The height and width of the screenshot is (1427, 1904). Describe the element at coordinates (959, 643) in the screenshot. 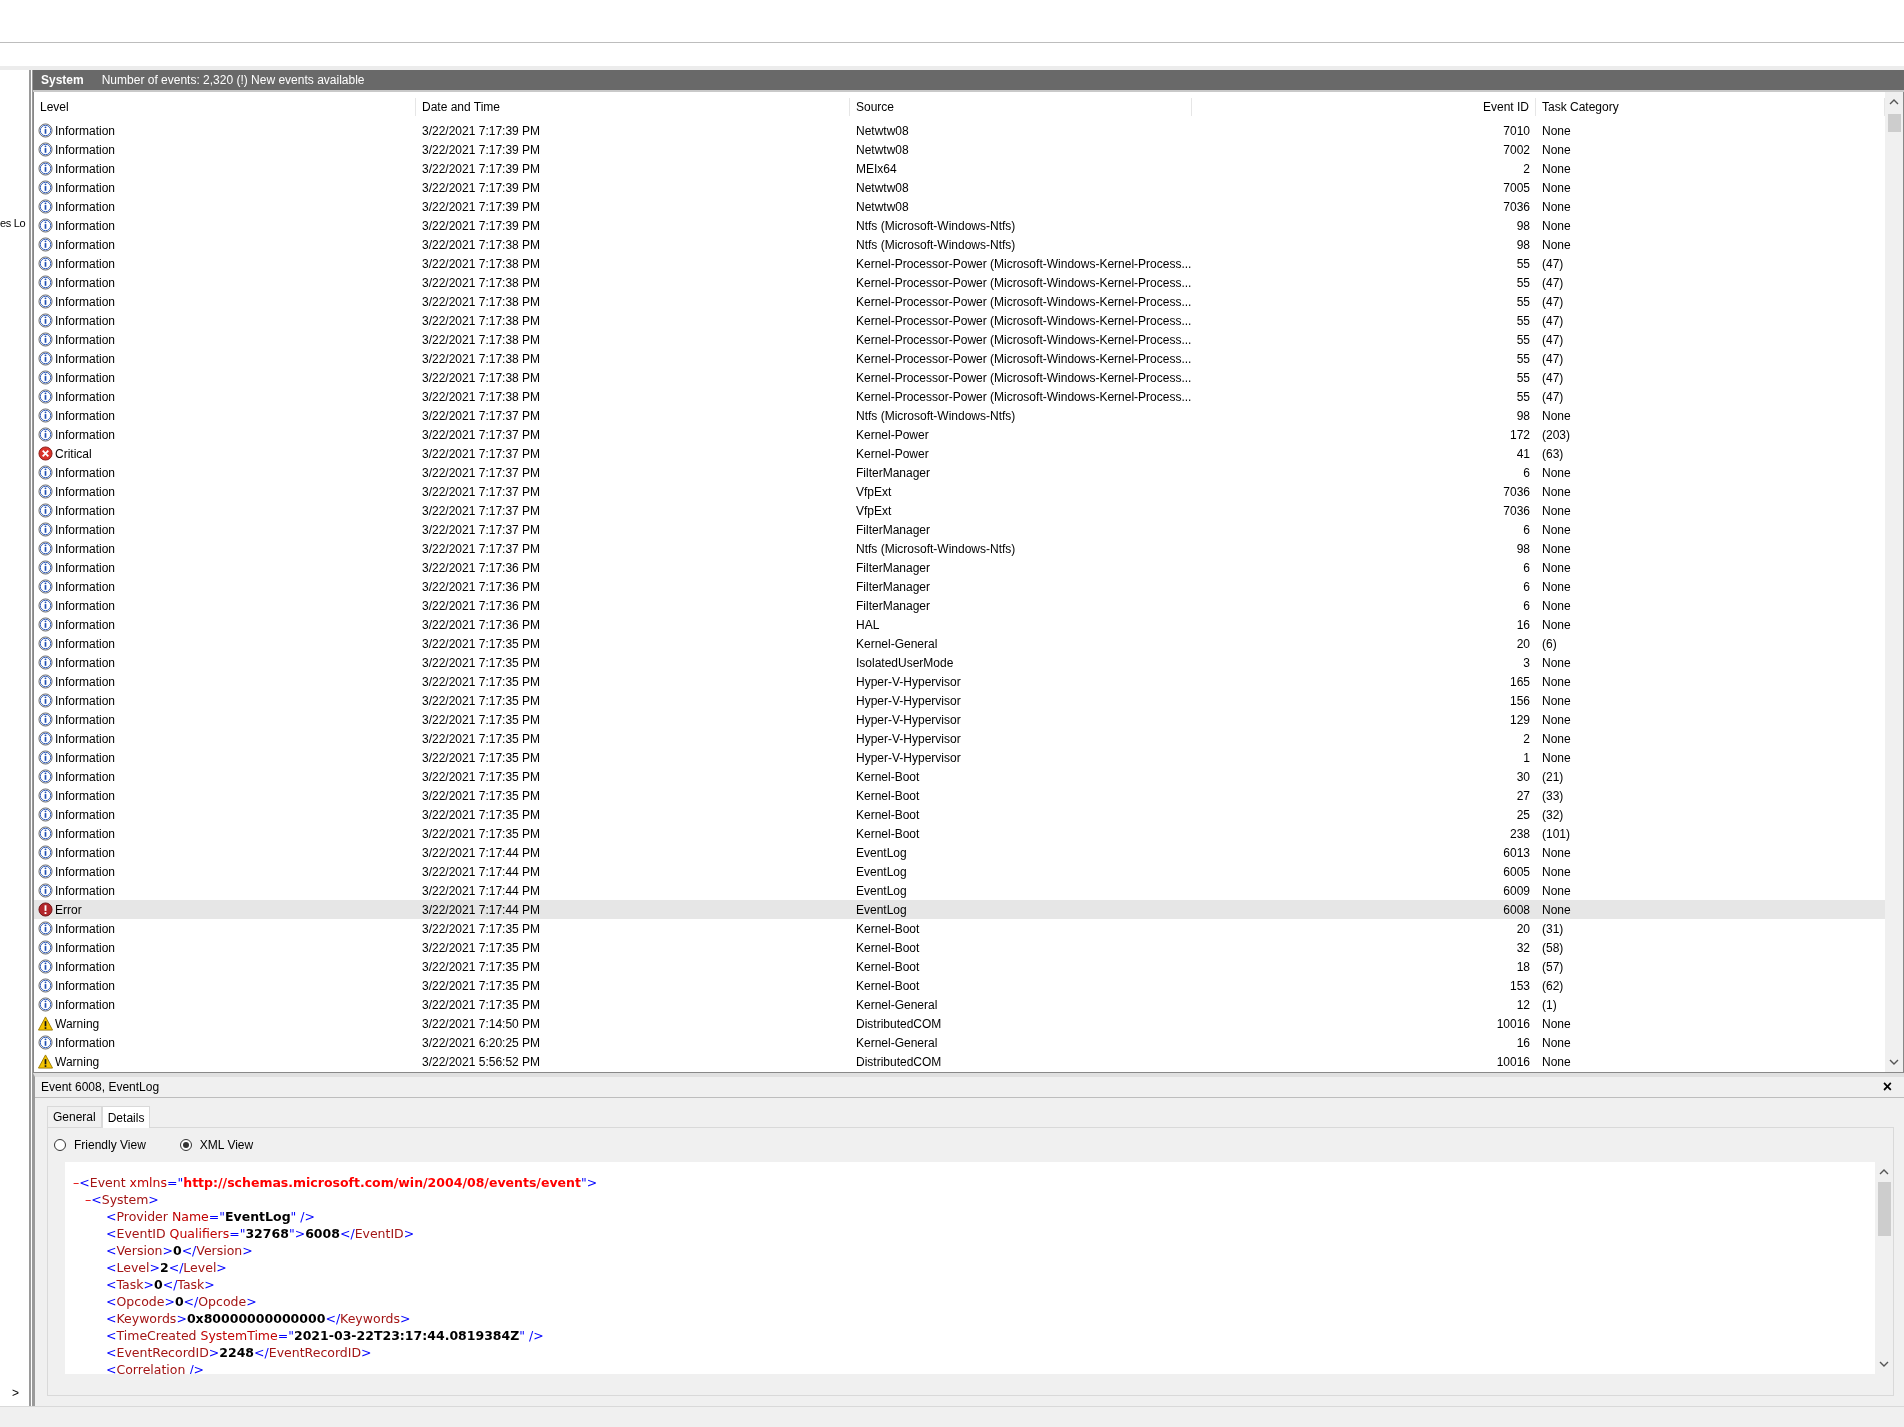

I see `event-row: Information 3/22/2021 7:17:35 PM Kernel-General 20 (6)` at that location.